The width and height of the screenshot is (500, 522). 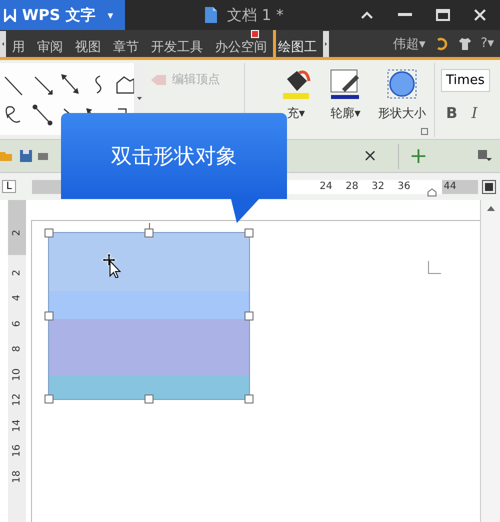 What do you see at coordinates (326, 43) in the screenshot?
I see `scroll-right-icon` at bounding box center [326, 43].